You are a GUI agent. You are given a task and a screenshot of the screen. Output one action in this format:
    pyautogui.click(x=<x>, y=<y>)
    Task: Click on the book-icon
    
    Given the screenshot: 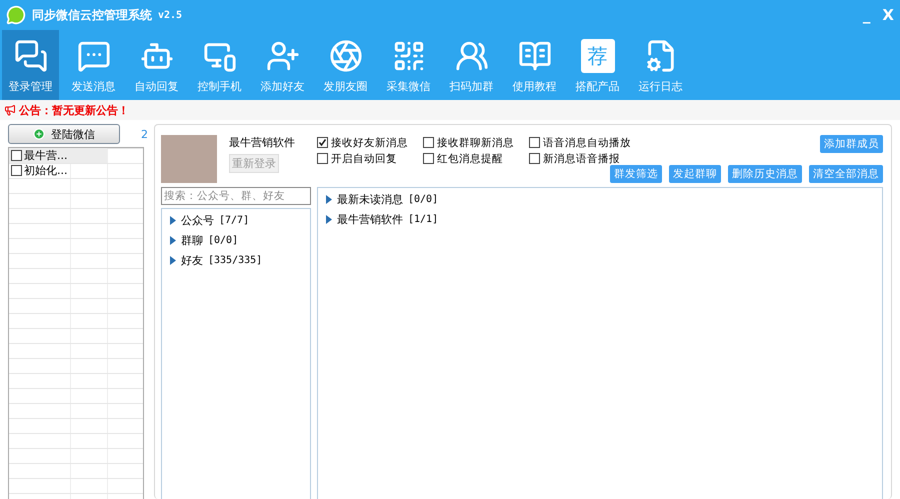 What is the action you would take?
    pyautogui.click(x=535, y=56)
    